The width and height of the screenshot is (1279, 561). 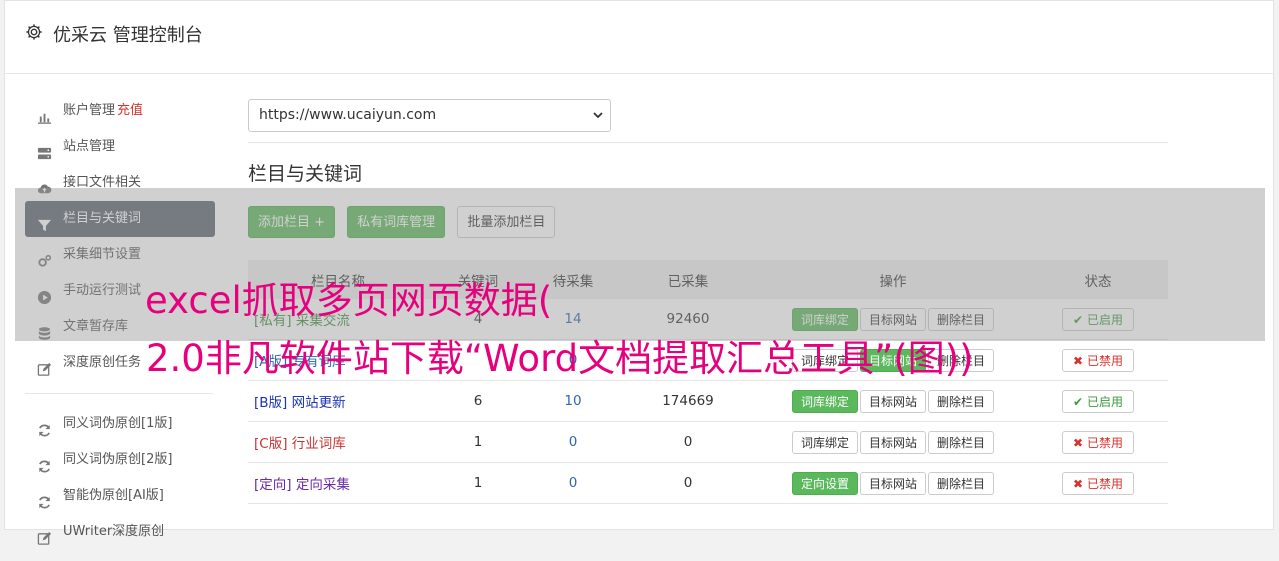 I want to click on site-select: https://www.ucaiyun.com, so click(x=429, y=115).